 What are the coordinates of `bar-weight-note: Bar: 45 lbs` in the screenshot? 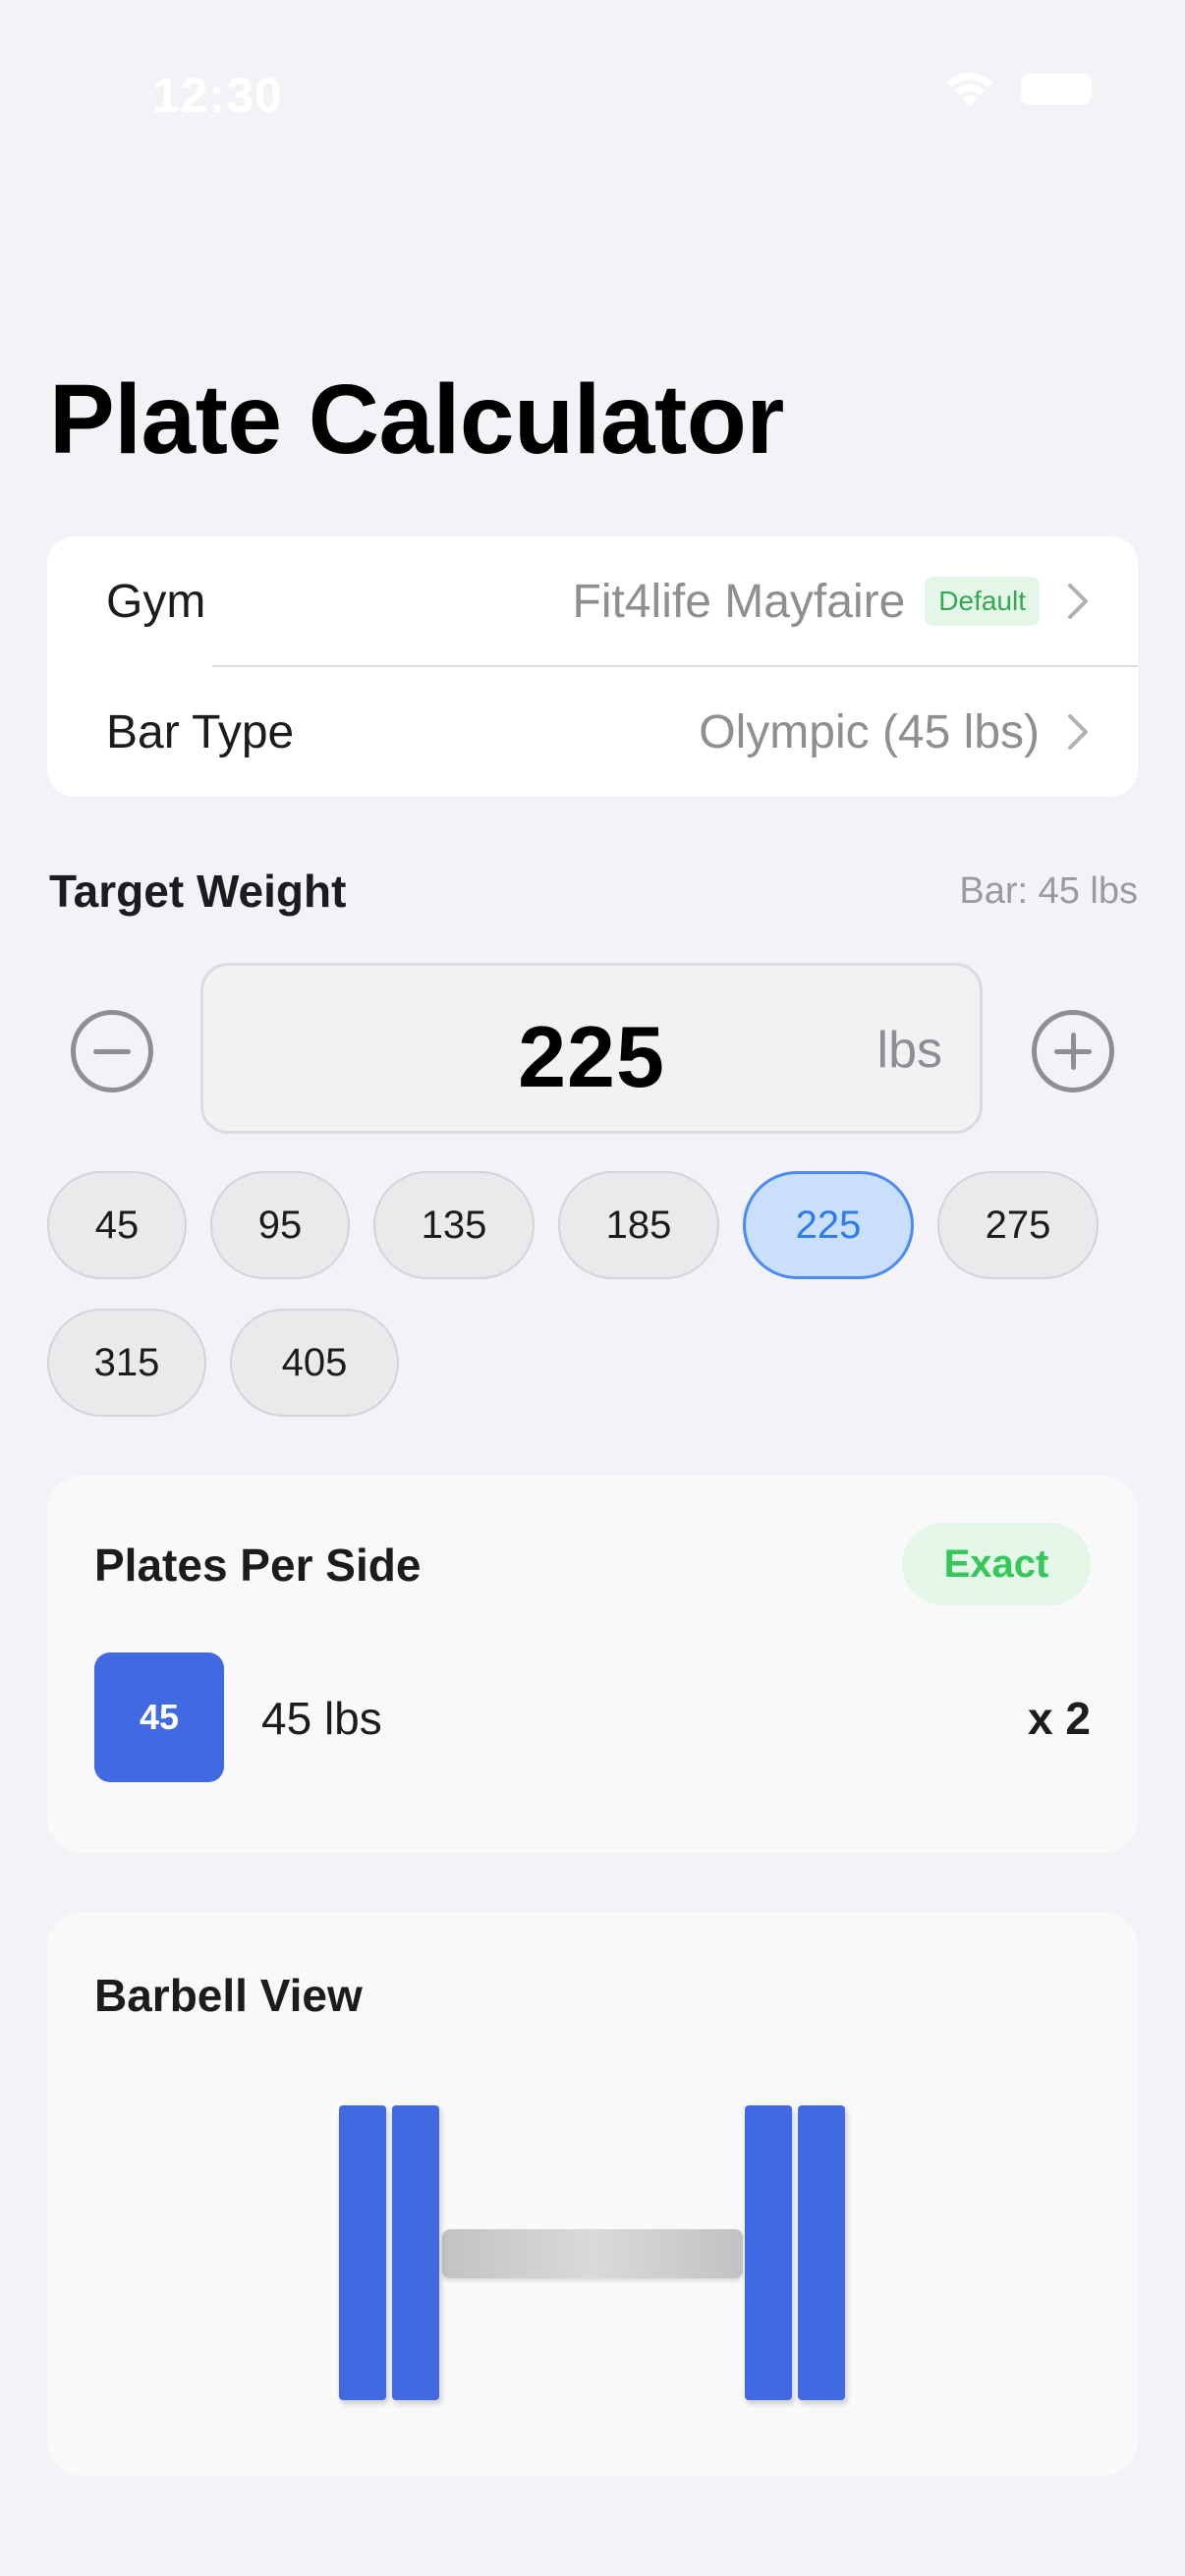 It's located at (1049, 891).